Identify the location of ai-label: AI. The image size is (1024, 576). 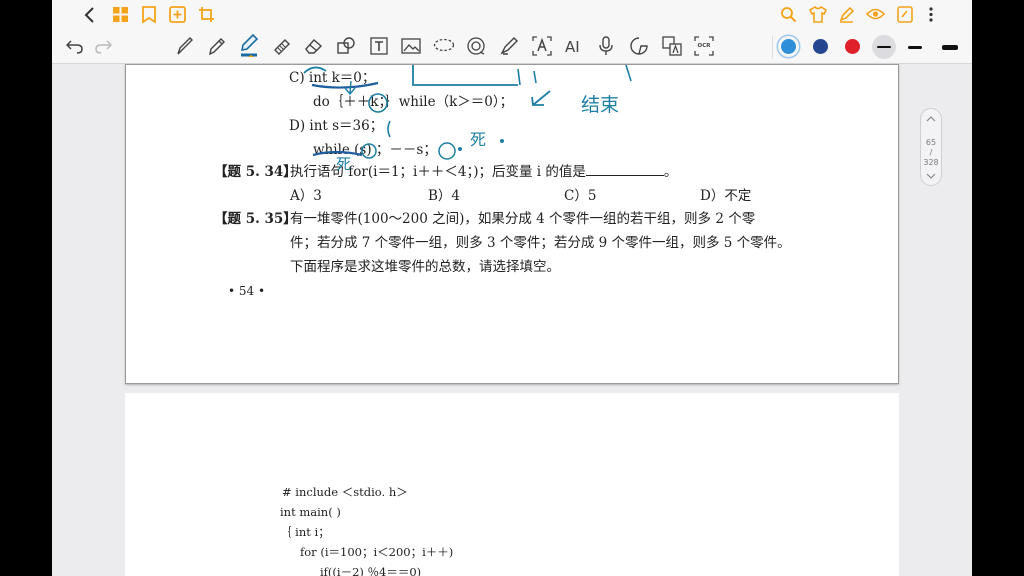
(572, 47).